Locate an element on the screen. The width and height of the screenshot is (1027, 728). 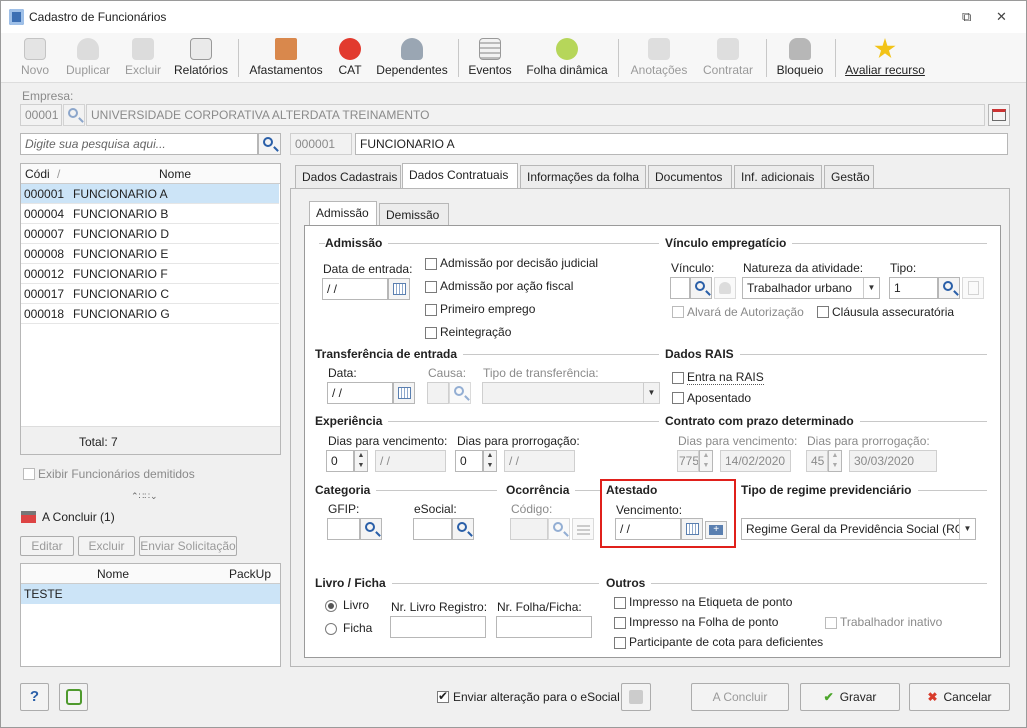
certificate-due-input: / / is located at coordinates (648, 529).